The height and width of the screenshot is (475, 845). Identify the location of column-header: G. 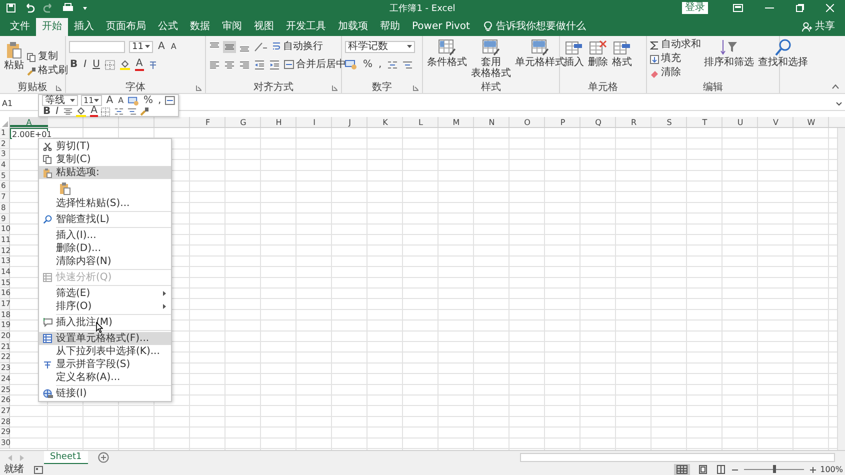
(243, 122).